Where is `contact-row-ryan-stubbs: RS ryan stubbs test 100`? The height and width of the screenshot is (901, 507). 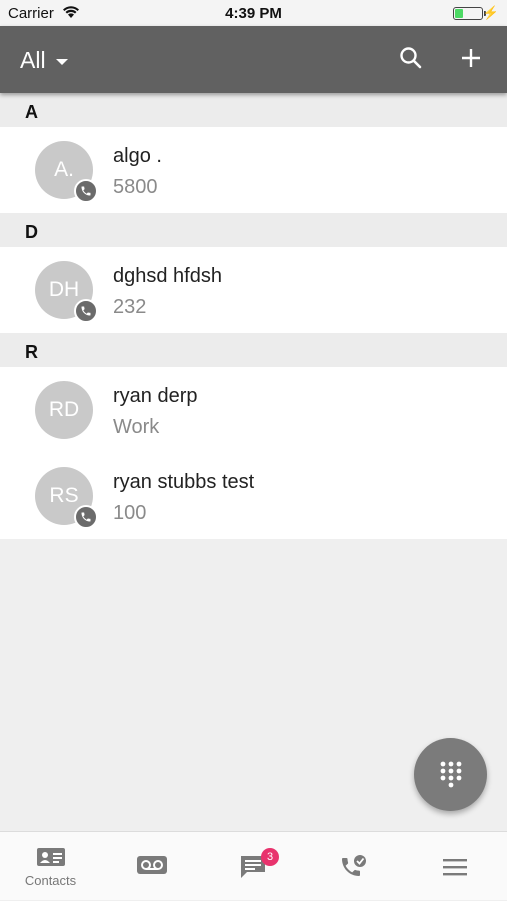 contact-row-ryan-stubbs: RS ryan stubbs test 100 is located at coordinates (253, 496).